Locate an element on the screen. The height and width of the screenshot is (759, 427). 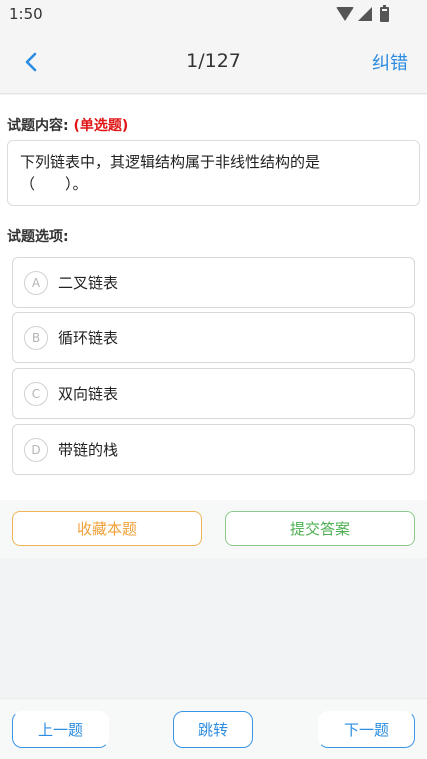
option-text: 双向链表 is located at coordinates (88, 394).